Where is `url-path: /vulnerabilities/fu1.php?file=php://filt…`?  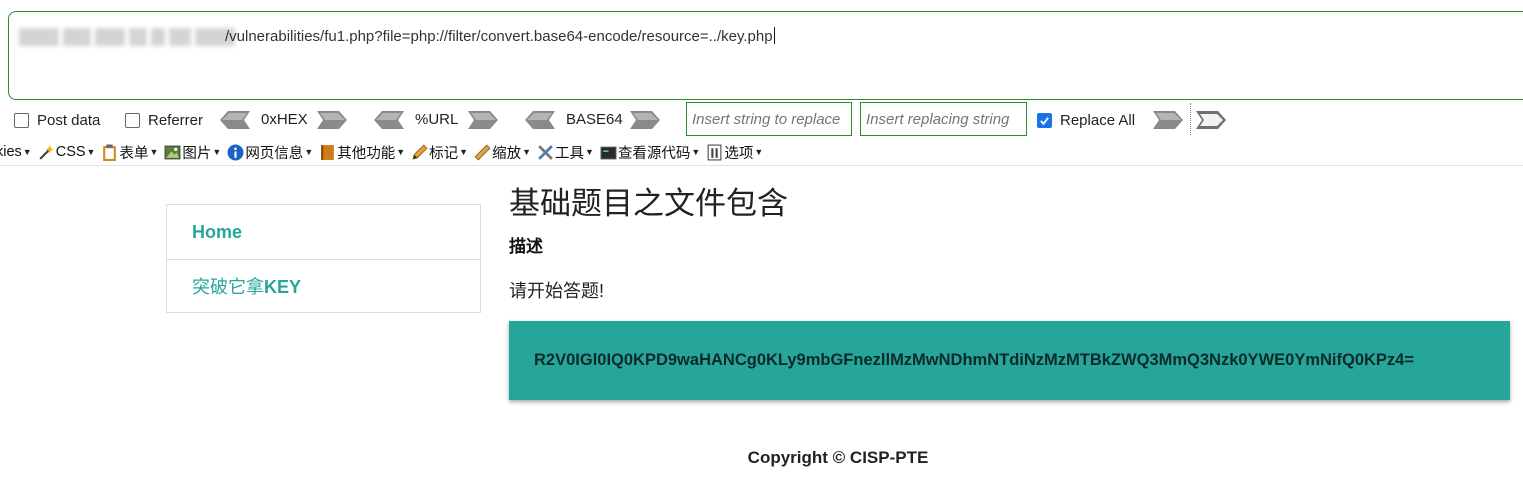 url-path: /vulnerabilities/fu1.php?file=php://filt… is located at coordinates (499, 36).